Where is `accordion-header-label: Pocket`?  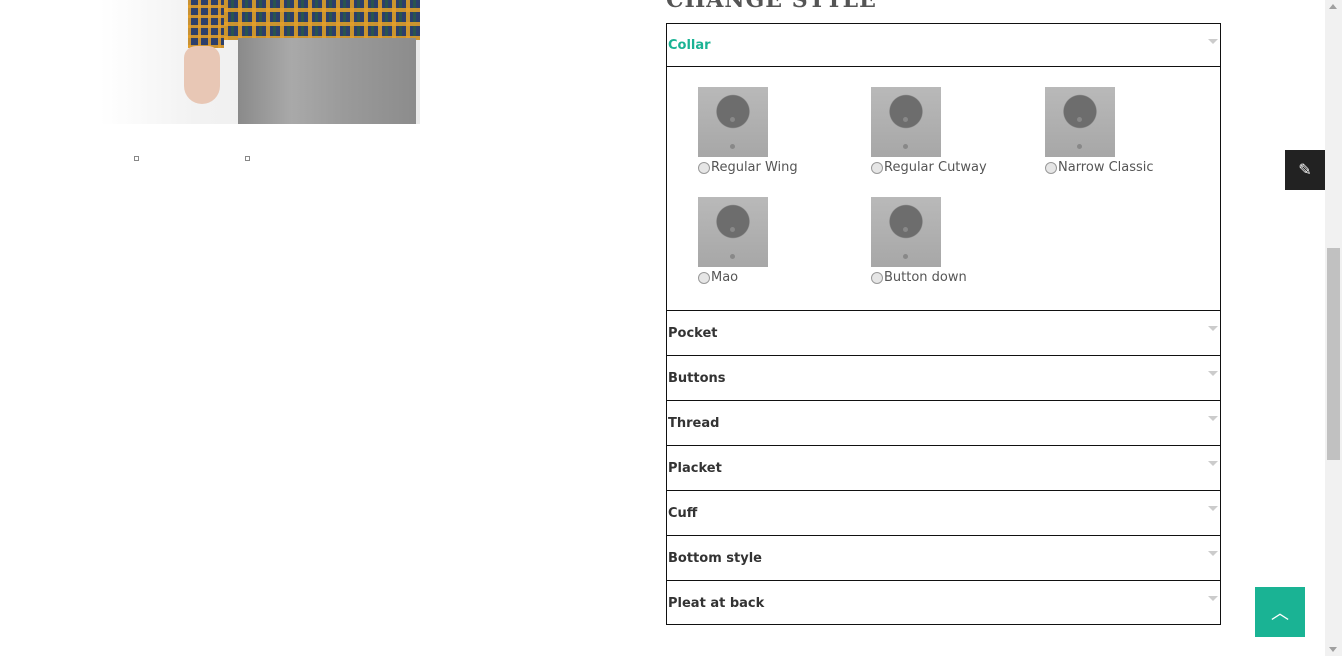
accordion-header-label: Pocket is located at coordinates (693, 333).